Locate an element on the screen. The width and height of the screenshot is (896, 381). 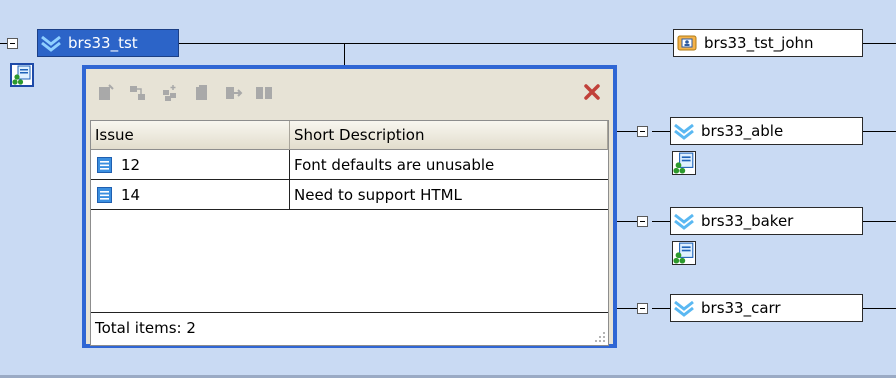
stream-label: brs33_baker is located at coordinates (747, 221).